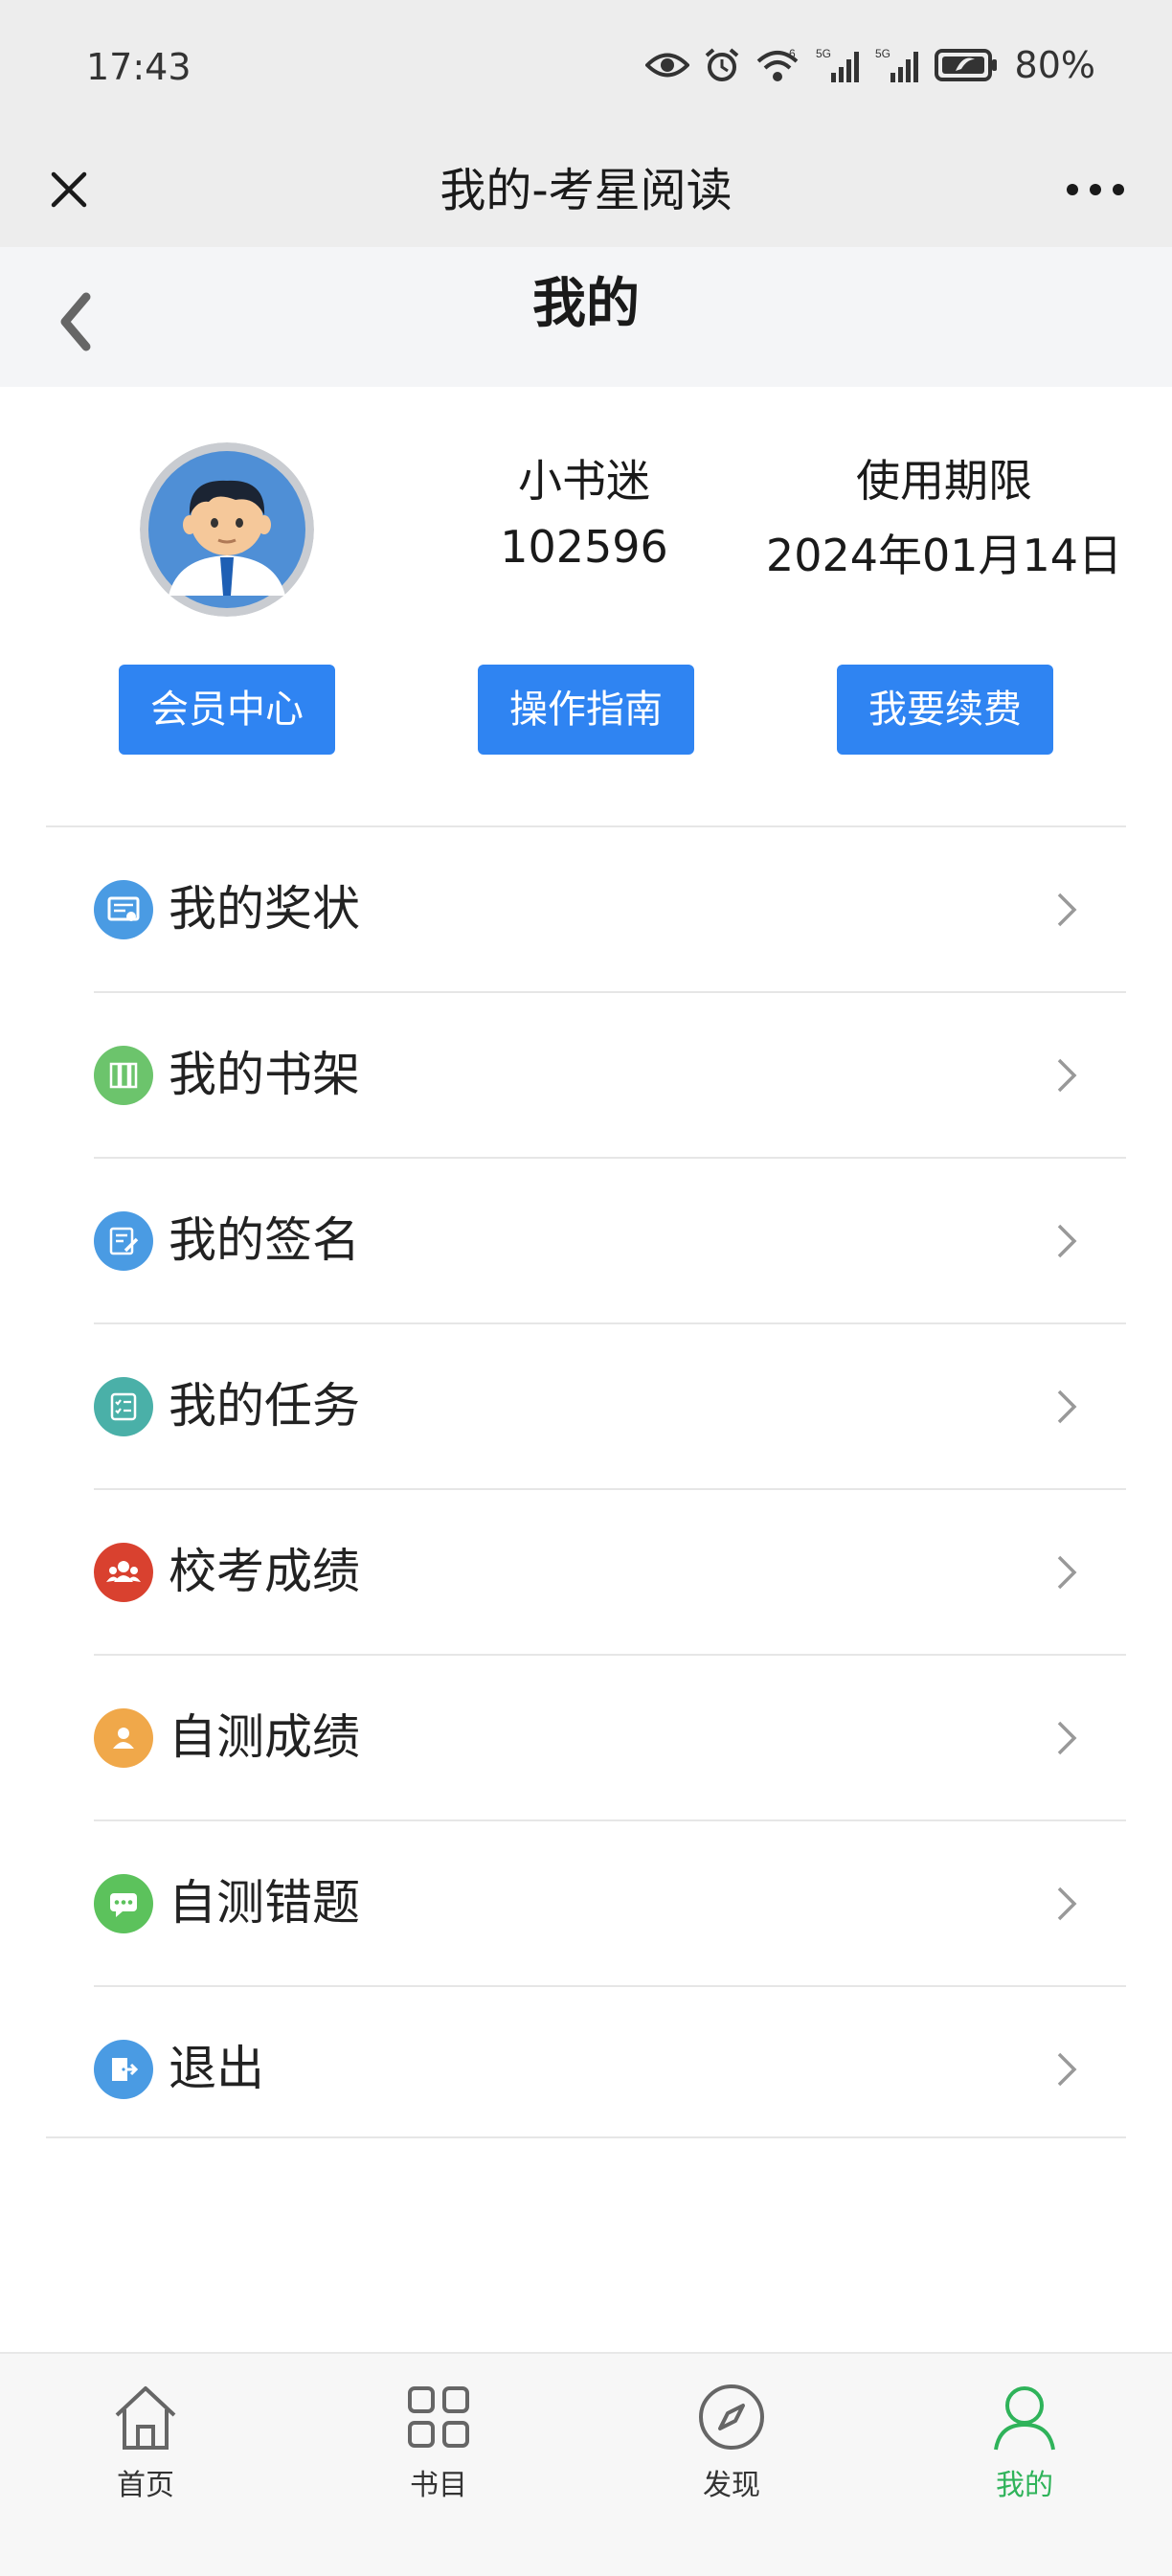  Describe the element at coordinates (965, 65) in the screenshot. I see `battery-icon` at that location.